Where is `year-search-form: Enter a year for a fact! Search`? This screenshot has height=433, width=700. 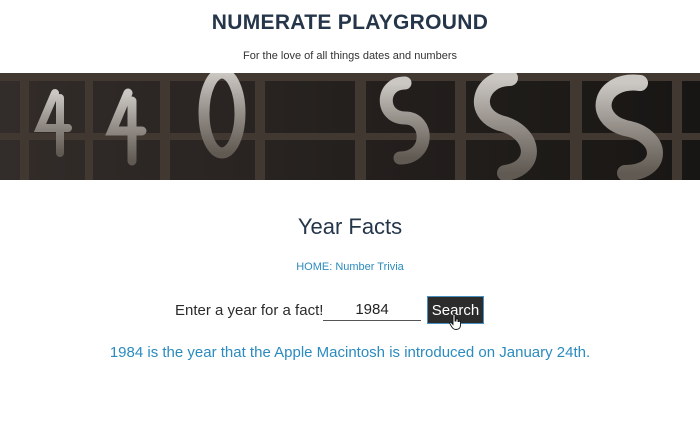
year-search-form: Enter a year for a fact! Search is located at coordinates (350, 311).